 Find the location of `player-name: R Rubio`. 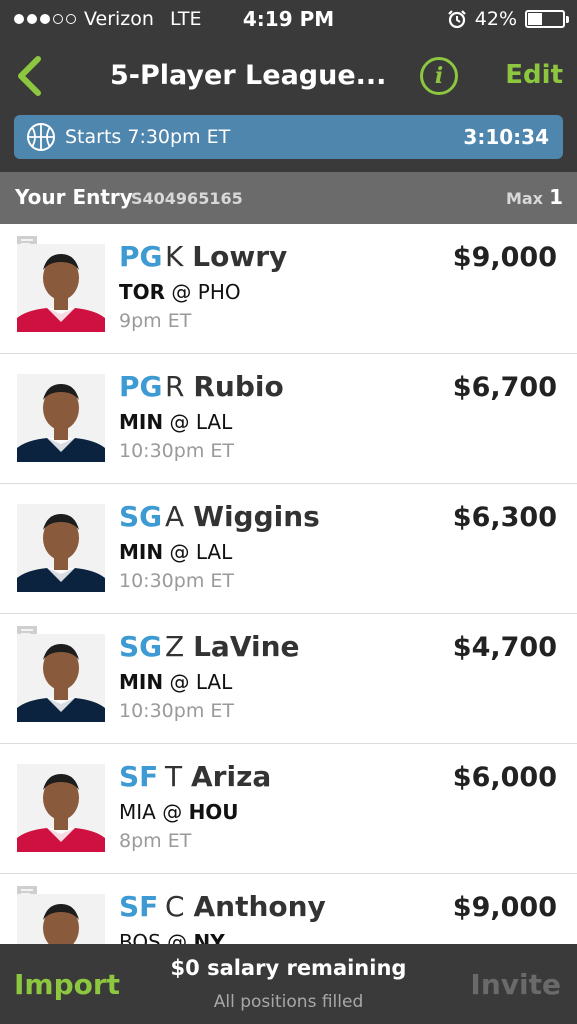

player-name: R Rubio is located at coordinates (224, 386).